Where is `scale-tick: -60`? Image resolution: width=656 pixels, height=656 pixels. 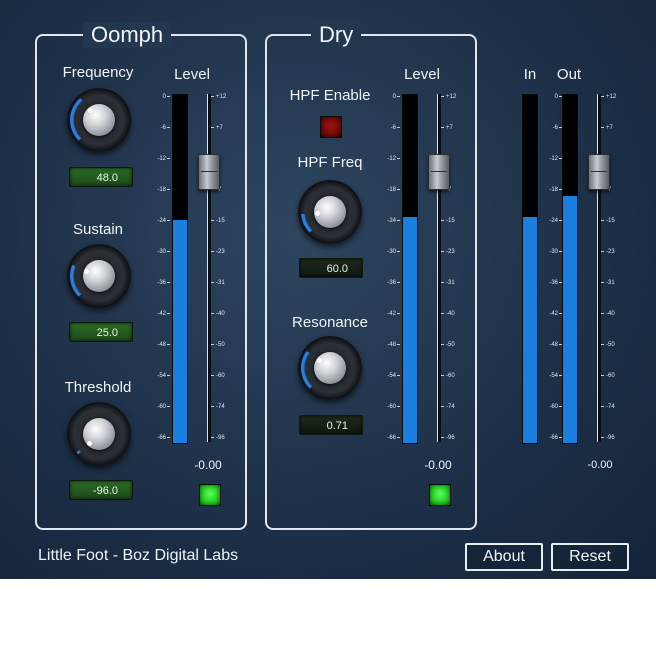 scale-tick: -60 is located at coordinates (388, 407).